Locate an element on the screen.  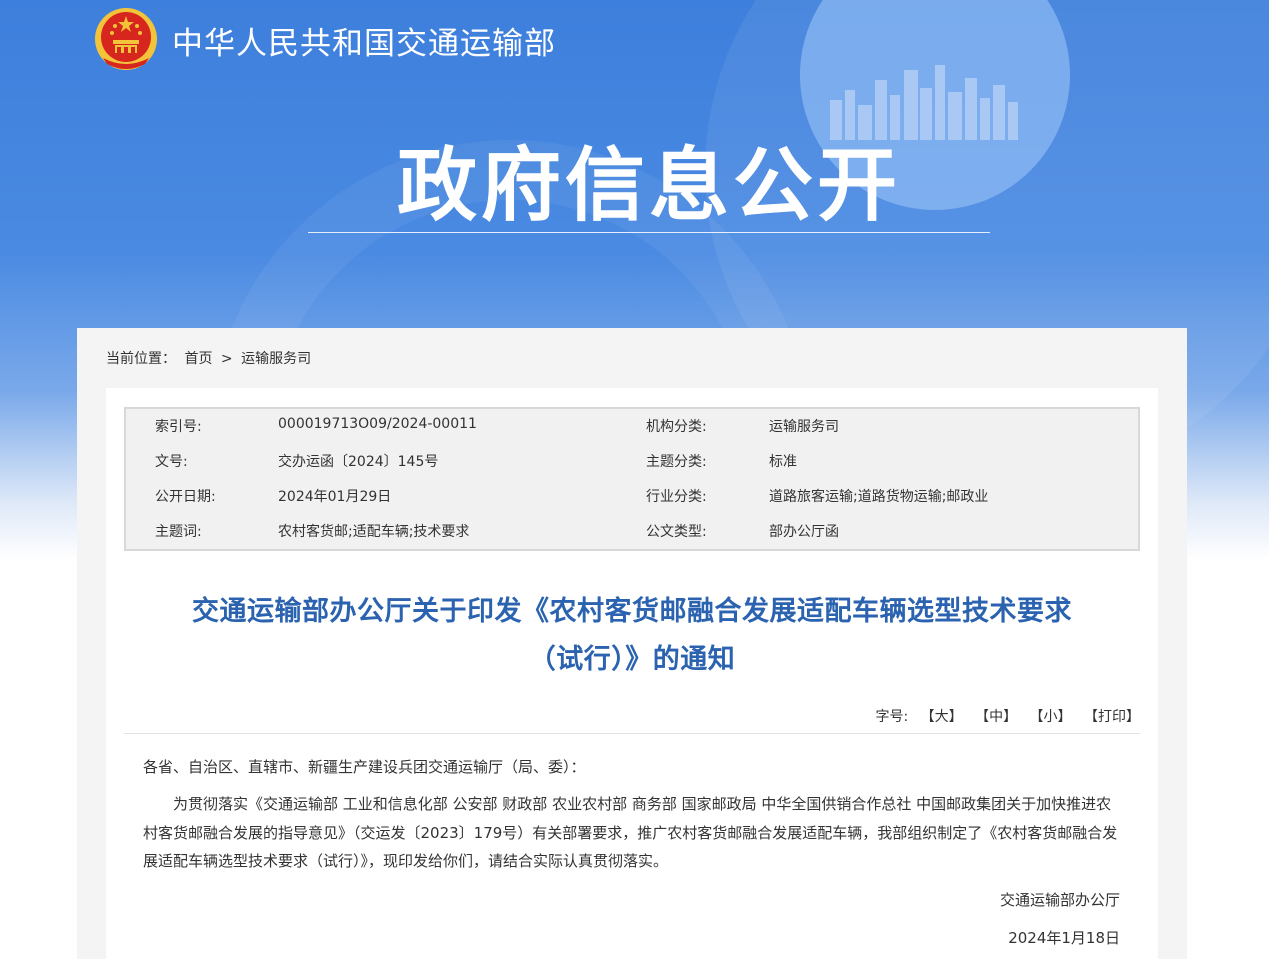
meta-keywords-value: 农村客货邮;适配车辆;技术要求 is located at coordinates (374, 532).